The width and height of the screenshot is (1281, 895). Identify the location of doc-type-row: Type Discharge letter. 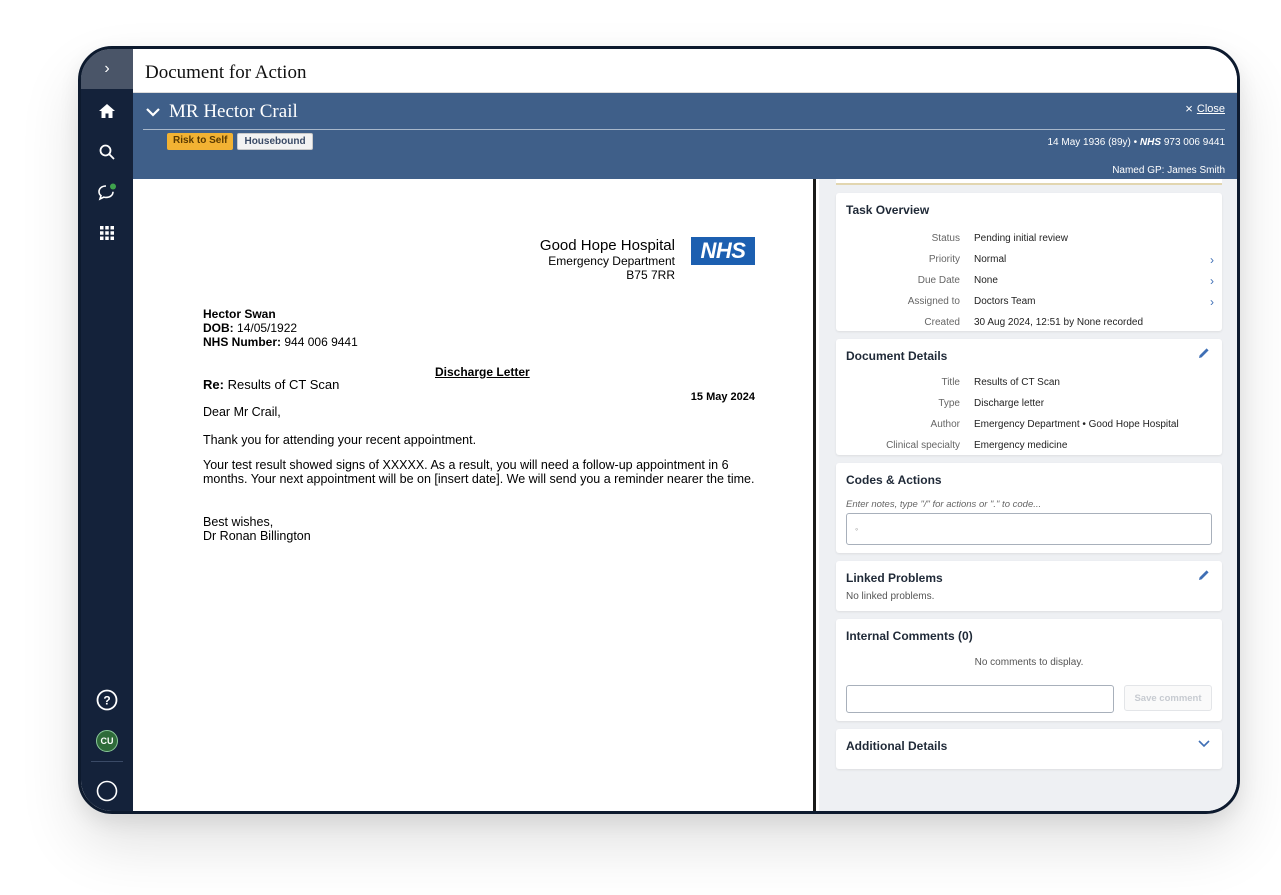
(1029, 405).